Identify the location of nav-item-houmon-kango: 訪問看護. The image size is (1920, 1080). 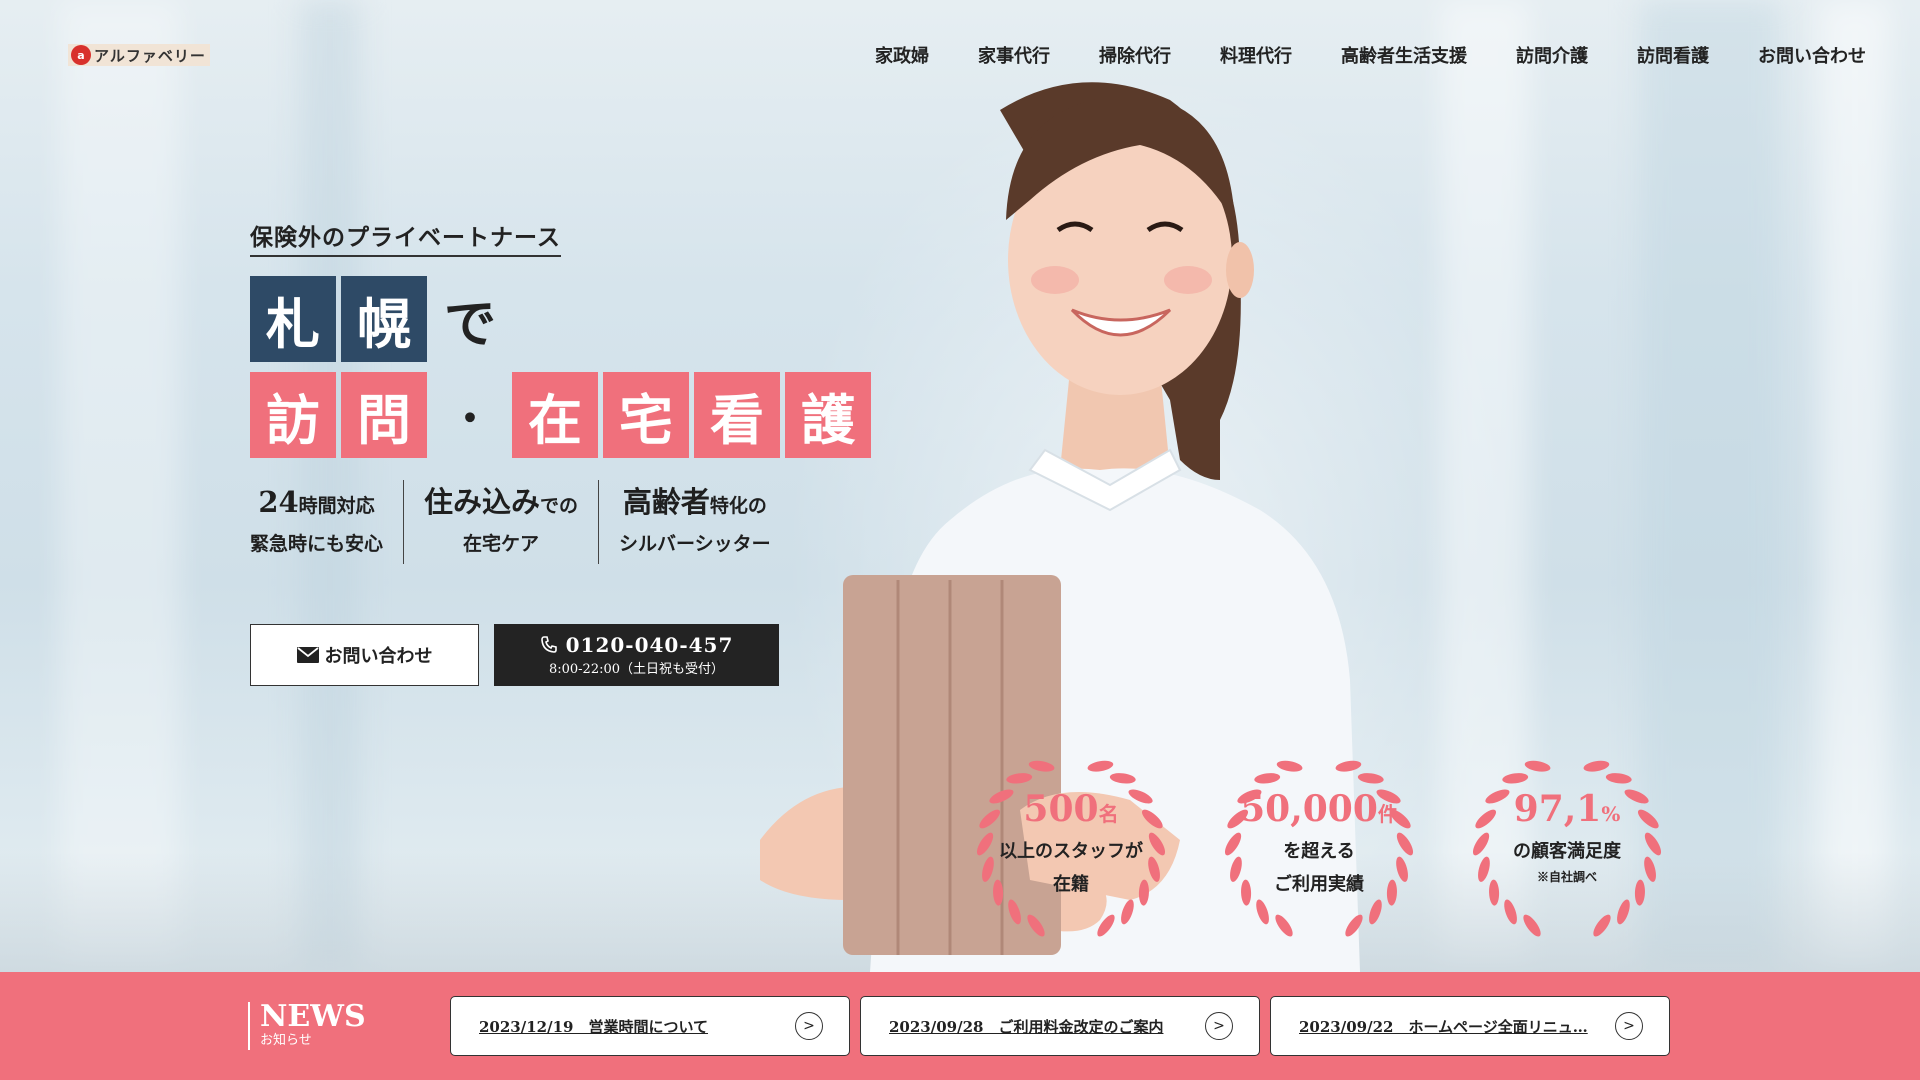
(1673, 55).